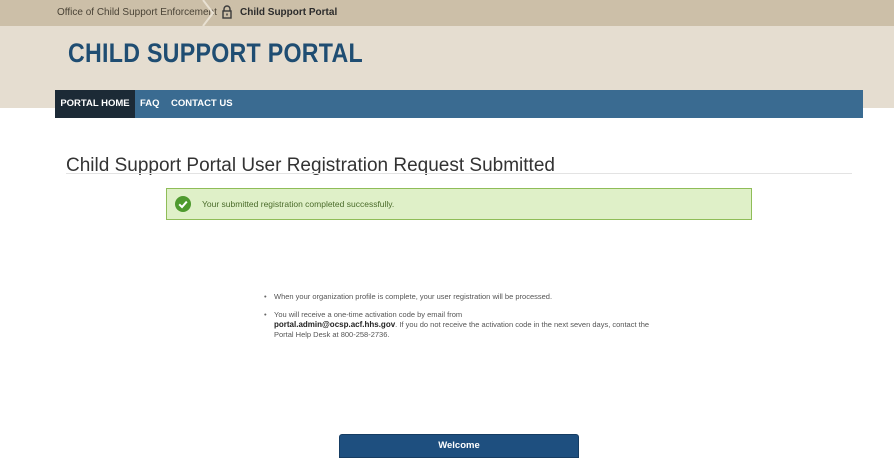 The image size is (894, 458). Describe the element at coordinates (208, 13) in the screenshot. I see `breadcrumb-separator-icon` at that location.